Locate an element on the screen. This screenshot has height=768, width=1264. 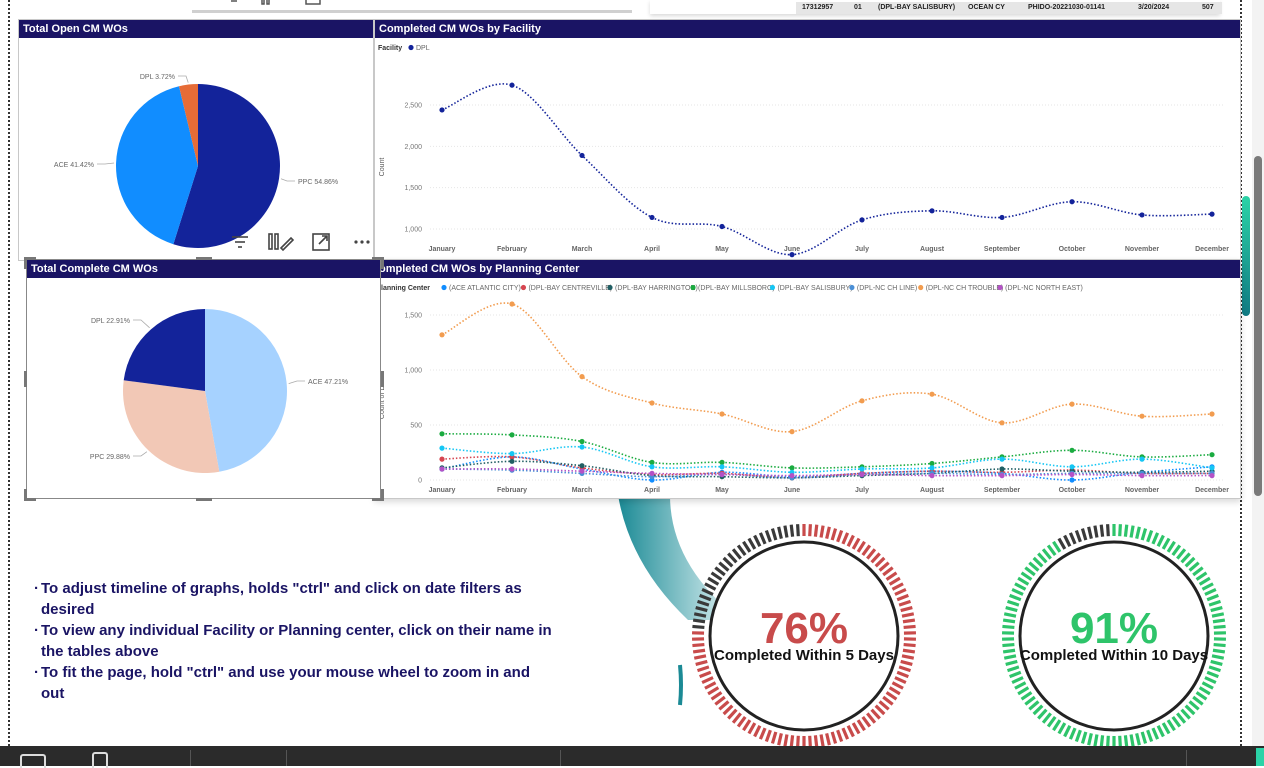
legend-item: (DPL-BAY CENTREVILLE) is located at coordinates (570, 288).